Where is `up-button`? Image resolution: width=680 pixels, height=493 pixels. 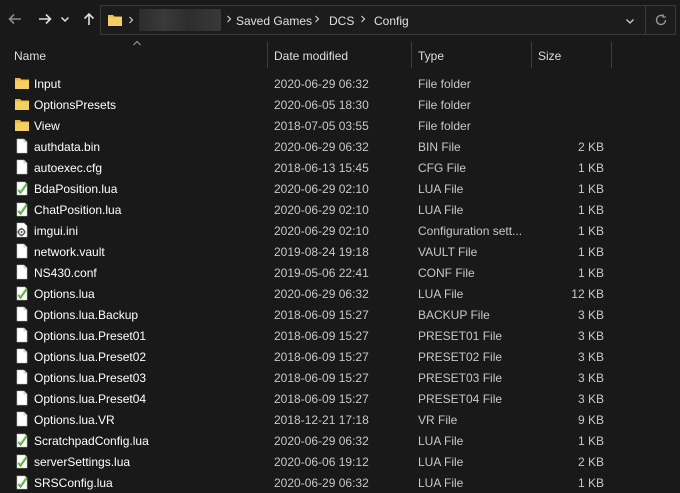 up-button is located at coordinates (89, 19).